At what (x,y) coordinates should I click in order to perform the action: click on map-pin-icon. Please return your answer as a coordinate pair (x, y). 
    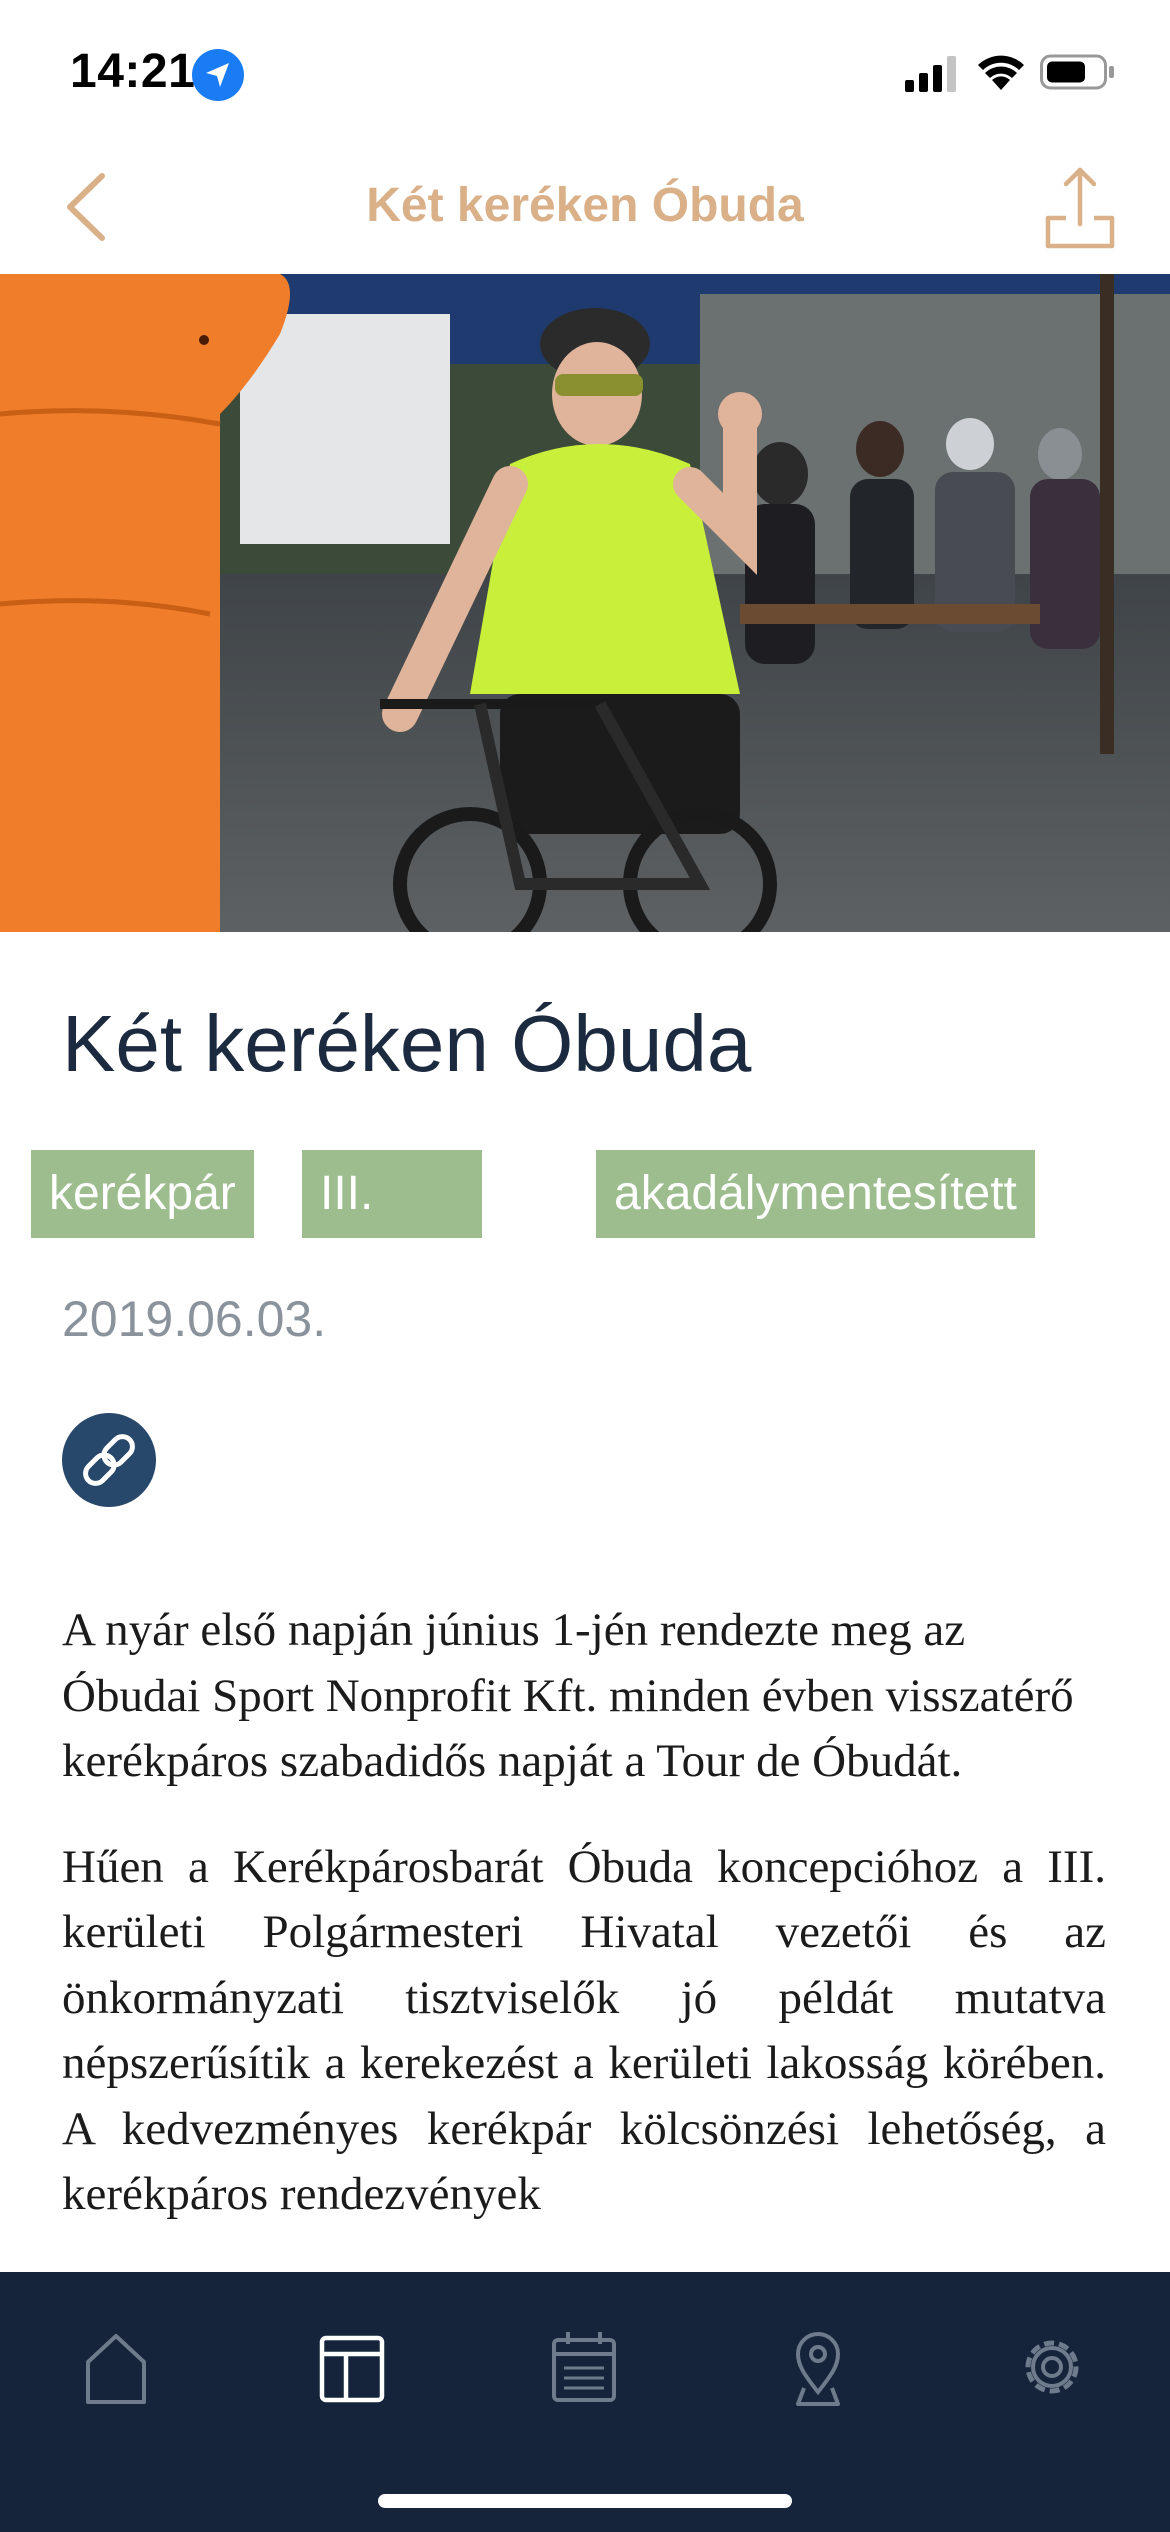
    Looking at the image, I should click on (818, 2367).